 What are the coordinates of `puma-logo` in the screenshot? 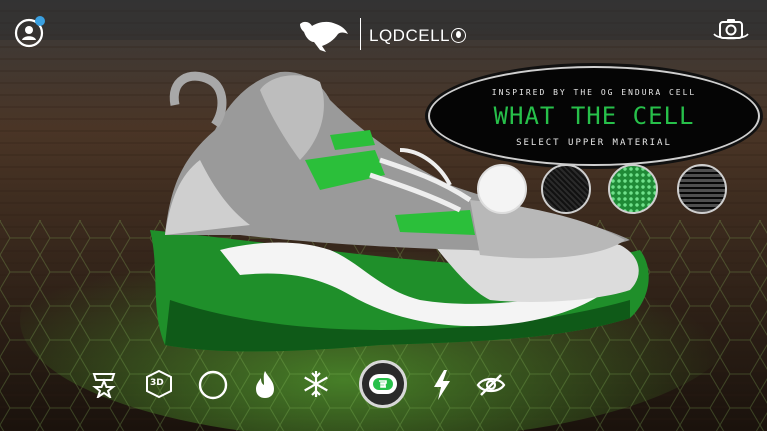 It's located at (324, 36).